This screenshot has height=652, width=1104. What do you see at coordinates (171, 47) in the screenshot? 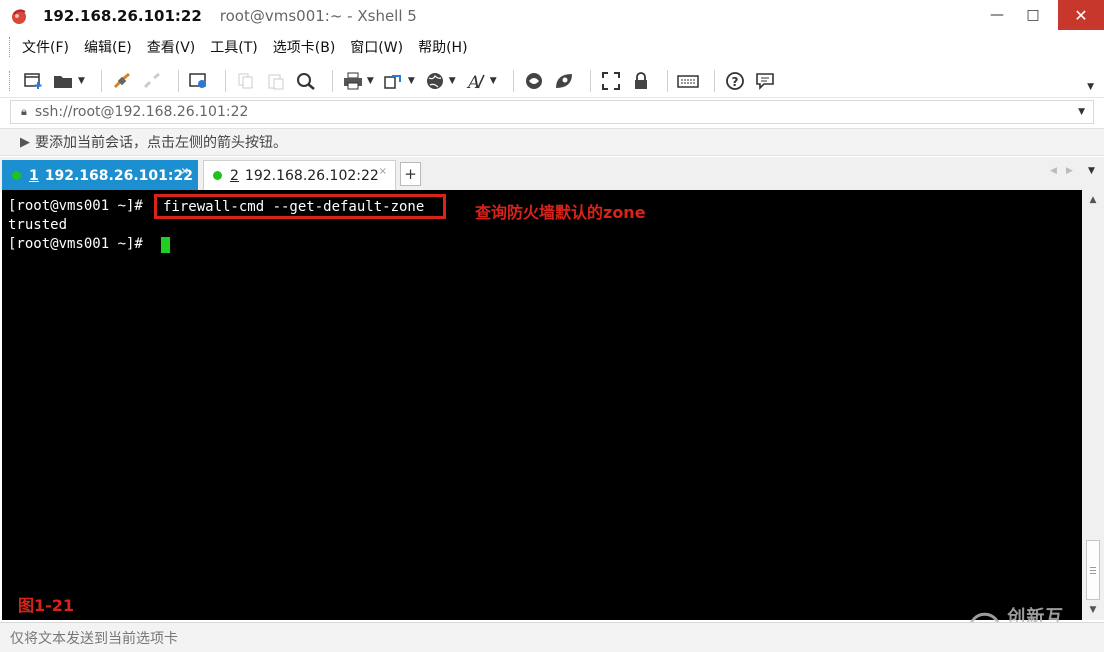
I see `menu-view: 查看(V)` at bounding box center [171, 47].